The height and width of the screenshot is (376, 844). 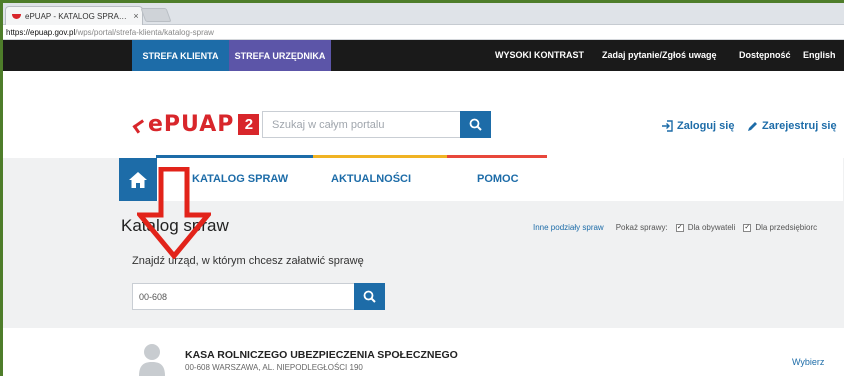 What do you see at coordinates (16, 16) in the screenshot?
I see `favicon-icon` at bounding box center [16, 16].